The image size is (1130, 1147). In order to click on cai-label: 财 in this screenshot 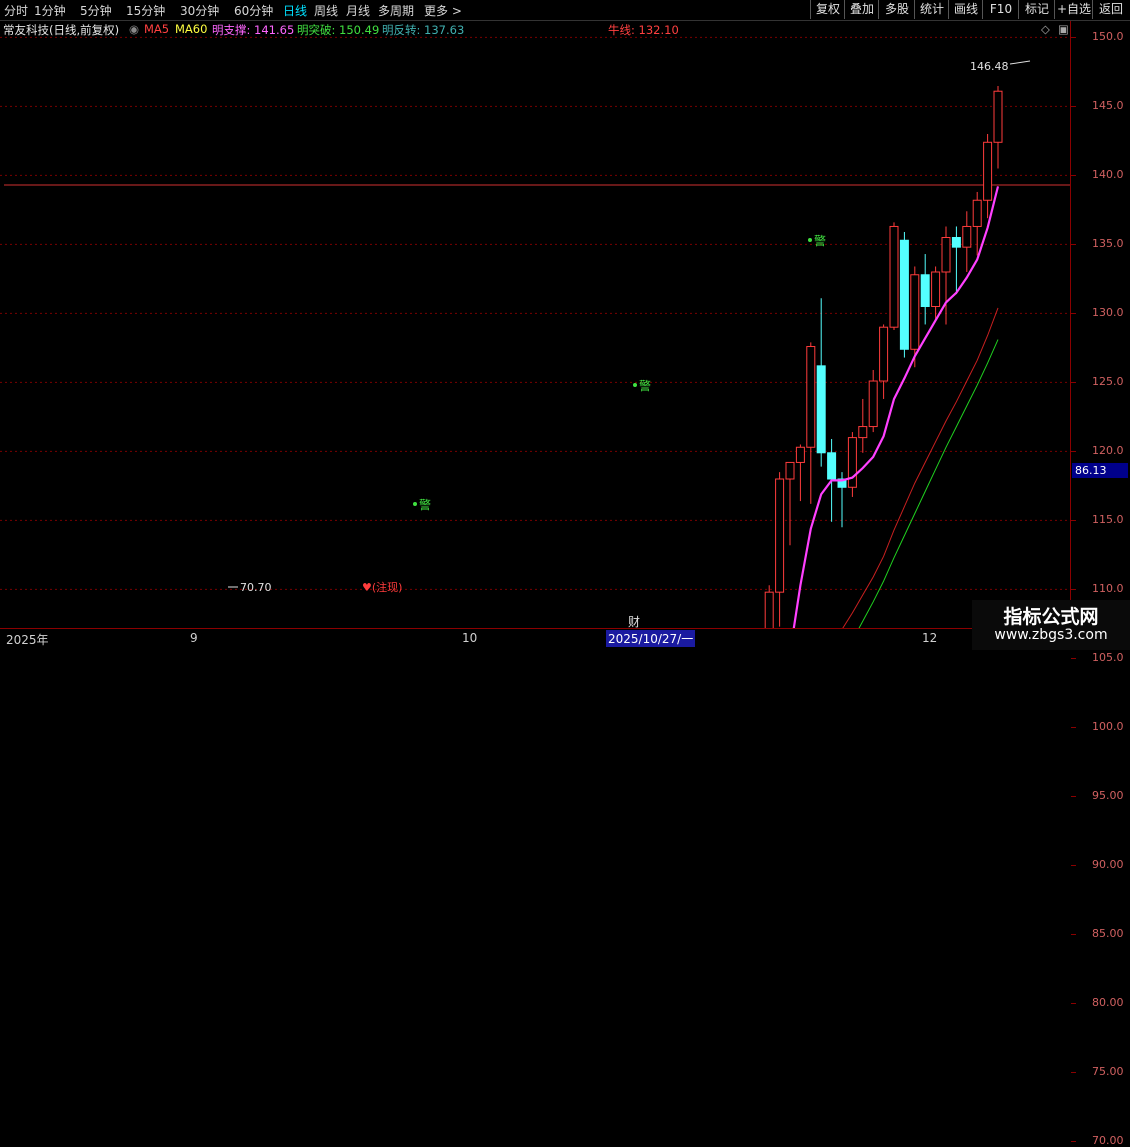, I will do `click(634, 621)`.